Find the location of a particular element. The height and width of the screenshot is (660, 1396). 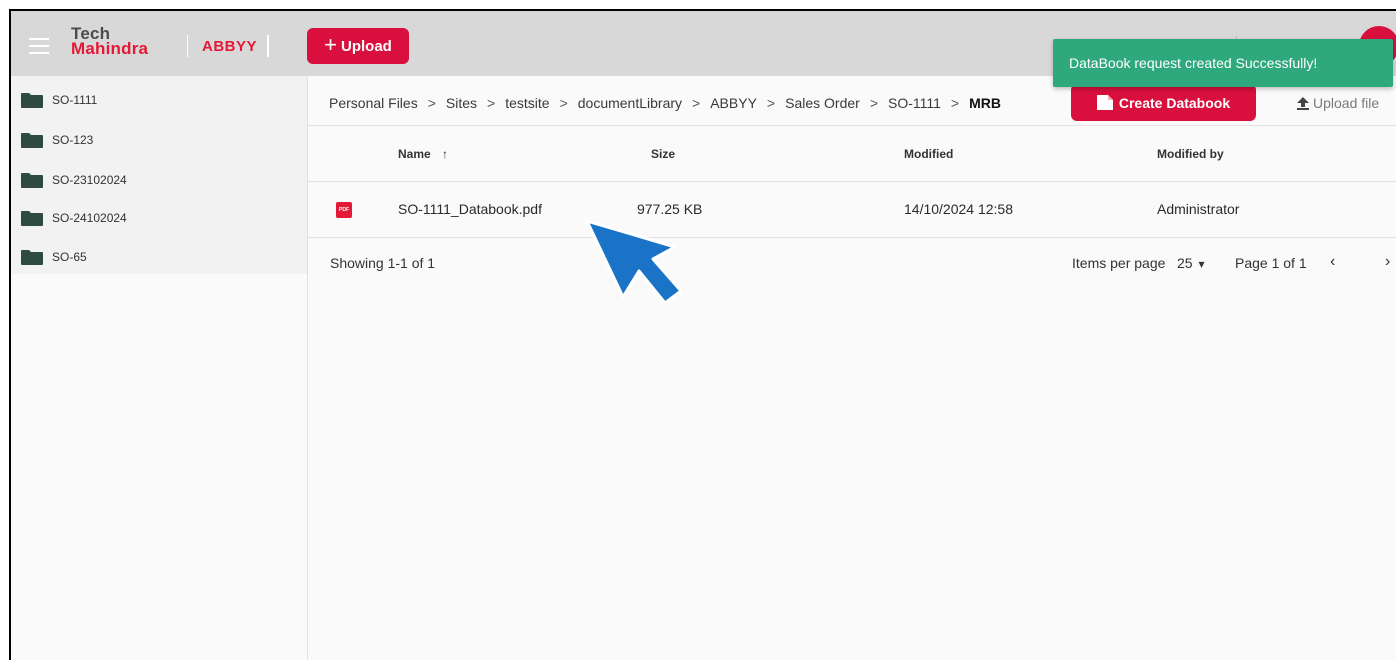

breadcrumb-item: documentLibrary is located at coordinates (630, 103).